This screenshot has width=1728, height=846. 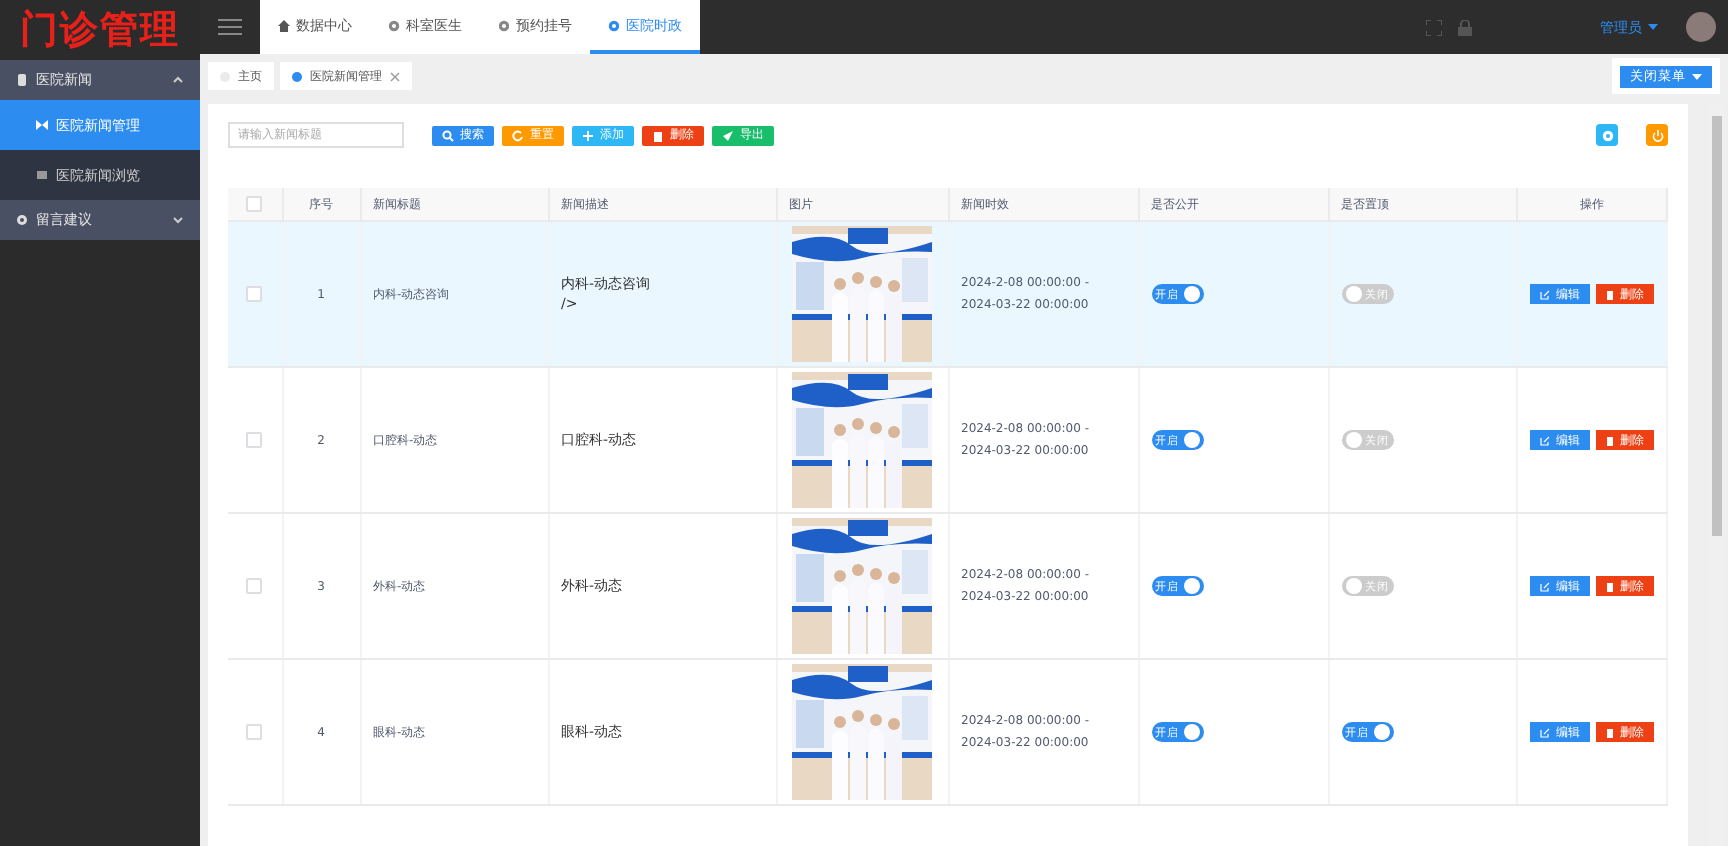 What do you see at coordinates (230, 27) in the screenshot?
I see `menu-icon` at bounding box center [230, 27].